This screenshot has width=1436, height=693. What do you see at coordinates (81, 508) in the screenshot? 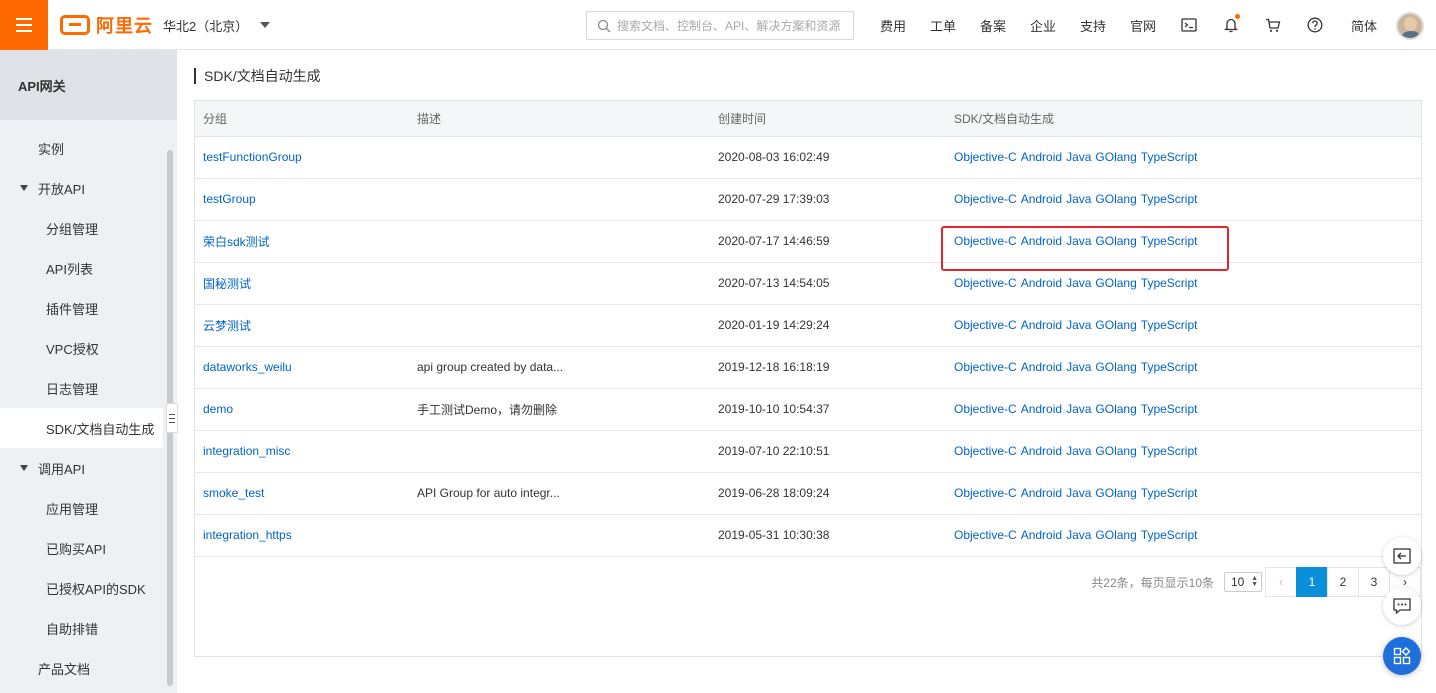
I see `sidebar-item-app-management: 应用管理` at bounding box center [81, 508].